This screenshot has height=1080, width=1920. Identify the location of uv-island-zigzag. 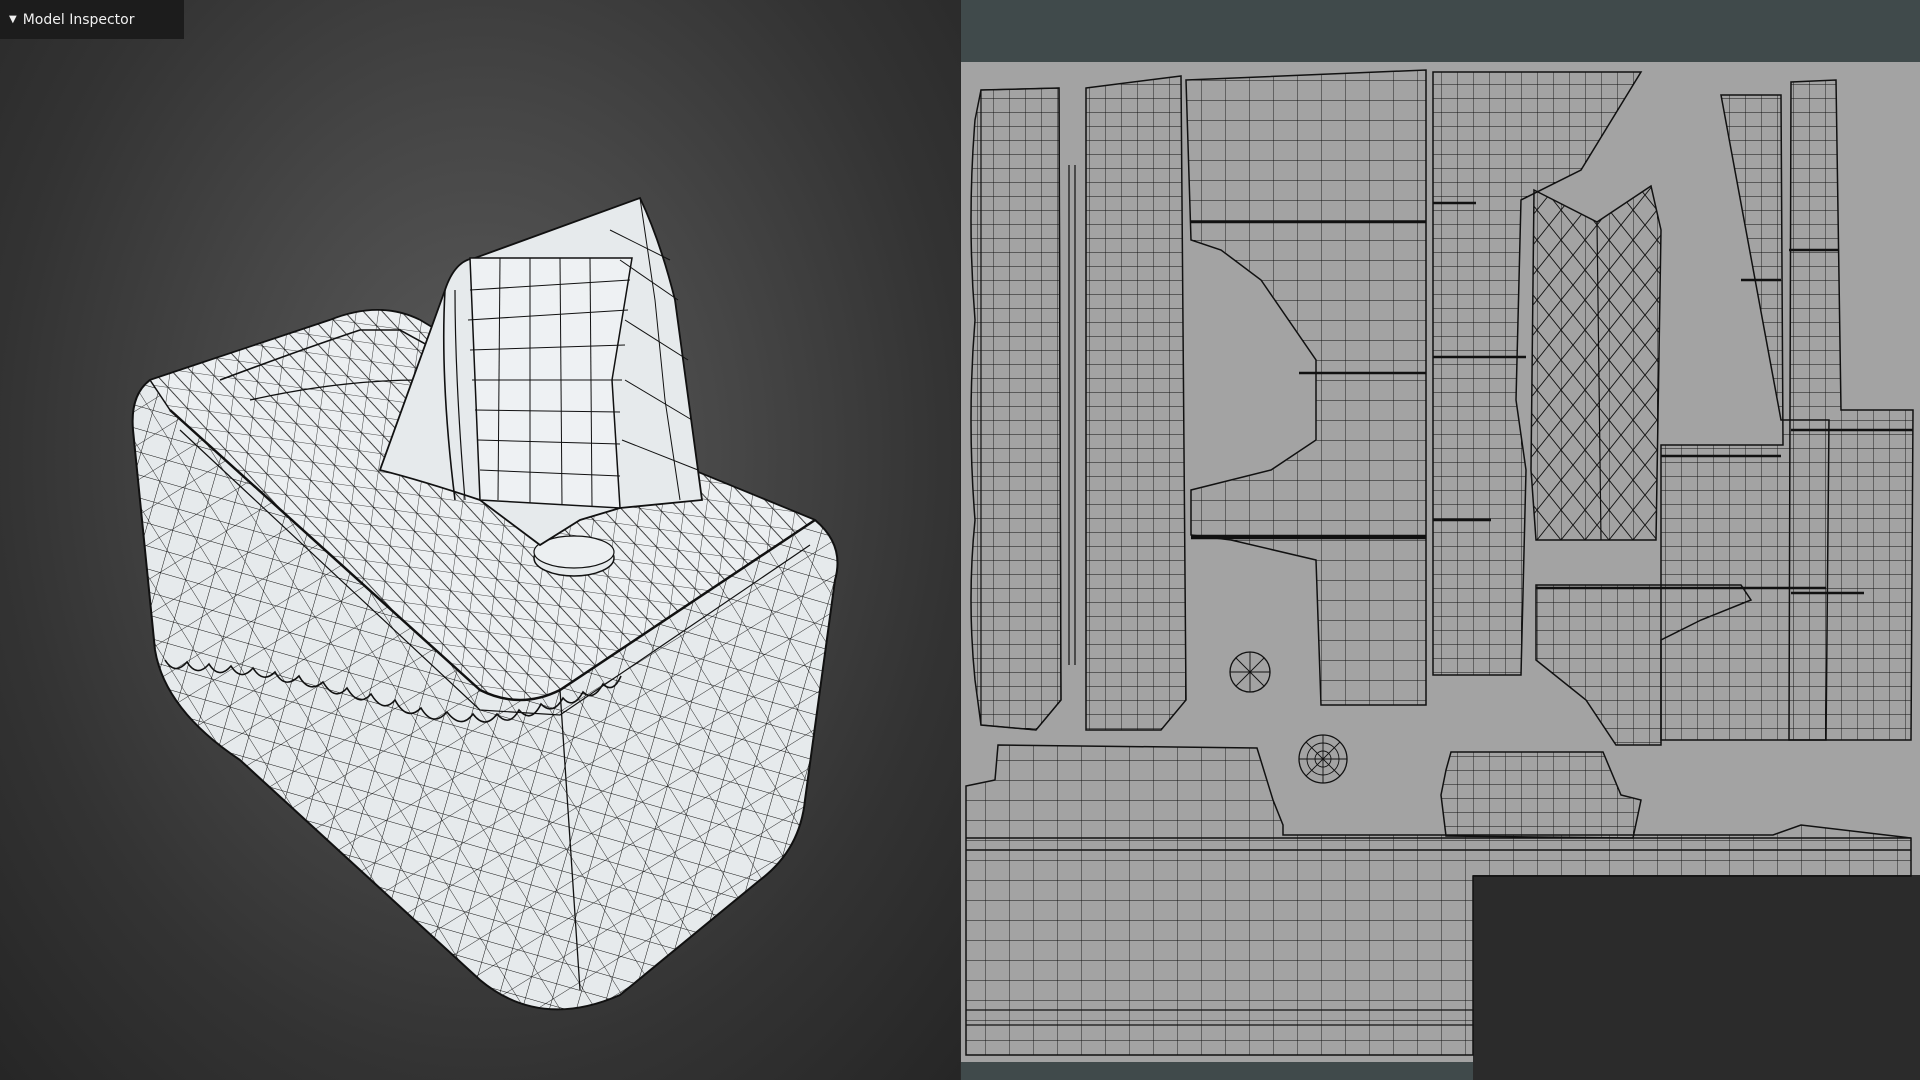
(1596, 362).